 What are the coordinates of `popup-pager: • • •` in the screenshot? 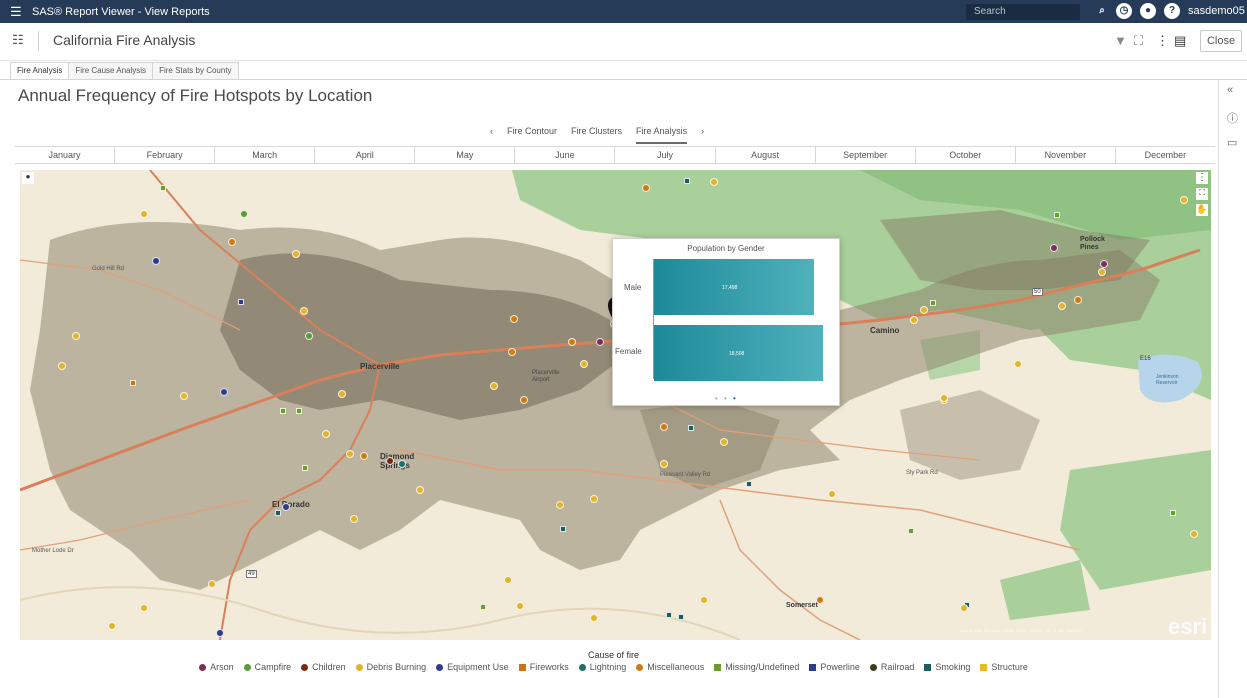 It's located at (726, 398).